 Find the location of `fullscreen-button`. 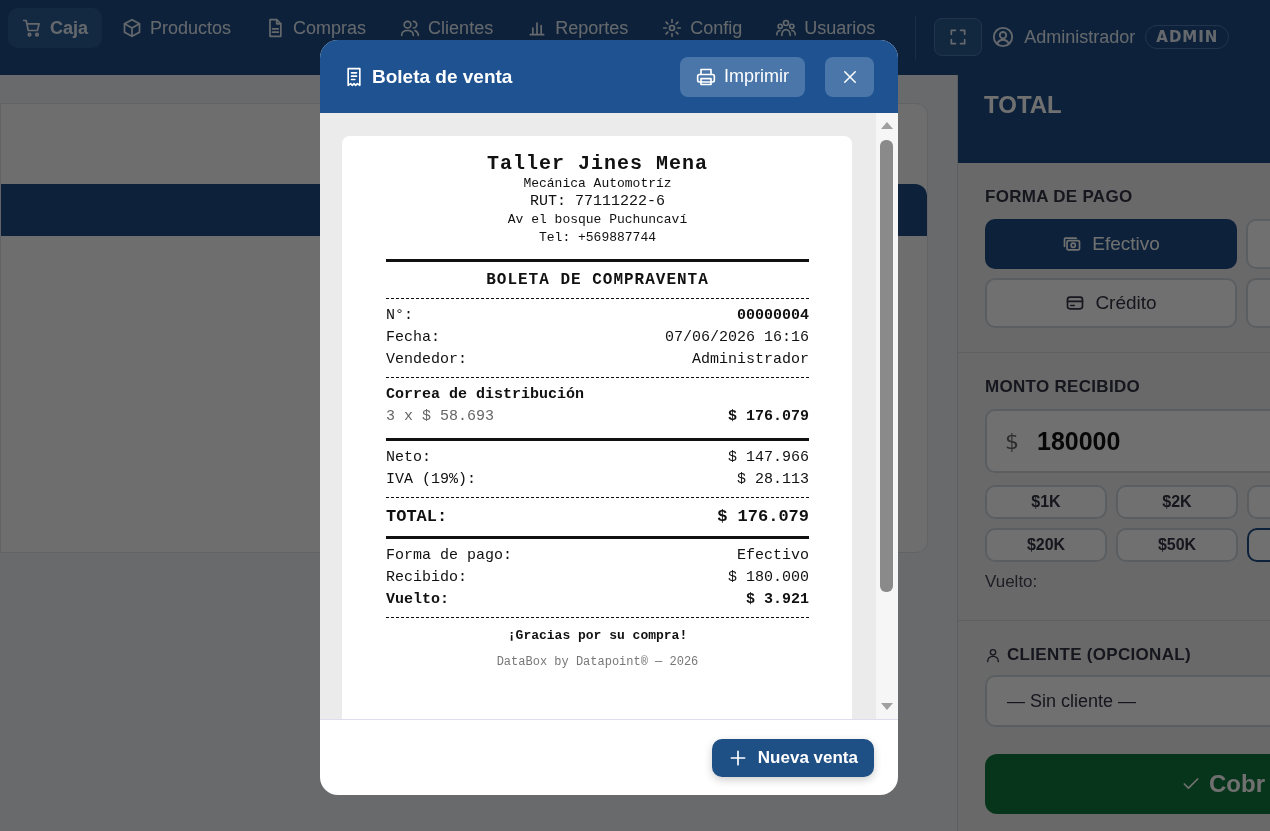

fullscreen-button is located at coordinates (958, 37).